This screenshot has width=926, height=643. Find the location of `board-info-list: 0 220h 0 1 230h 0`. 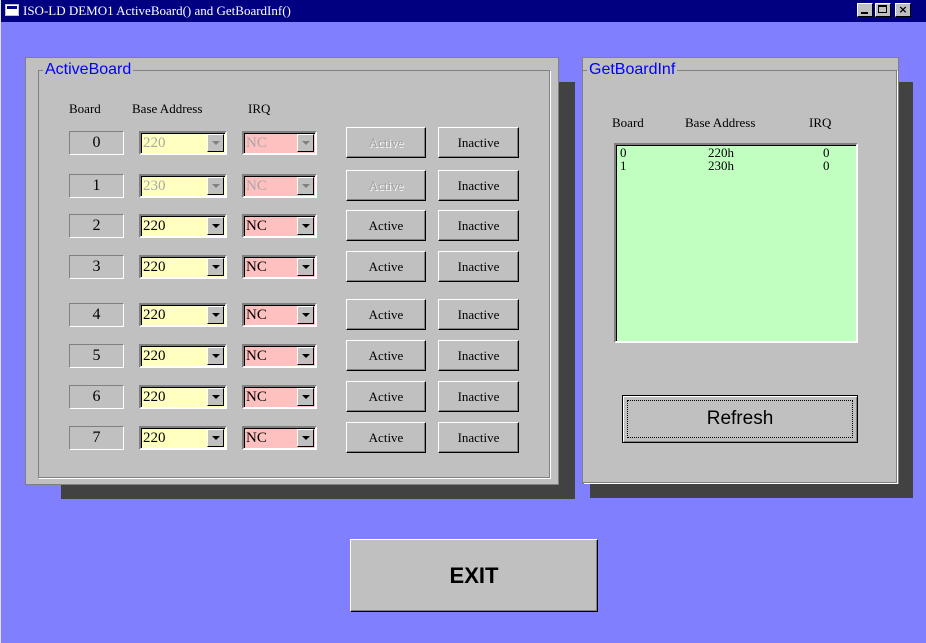

board-info-list: 0 220h 0 1 230h 0 is located at coordinates (736, 243).